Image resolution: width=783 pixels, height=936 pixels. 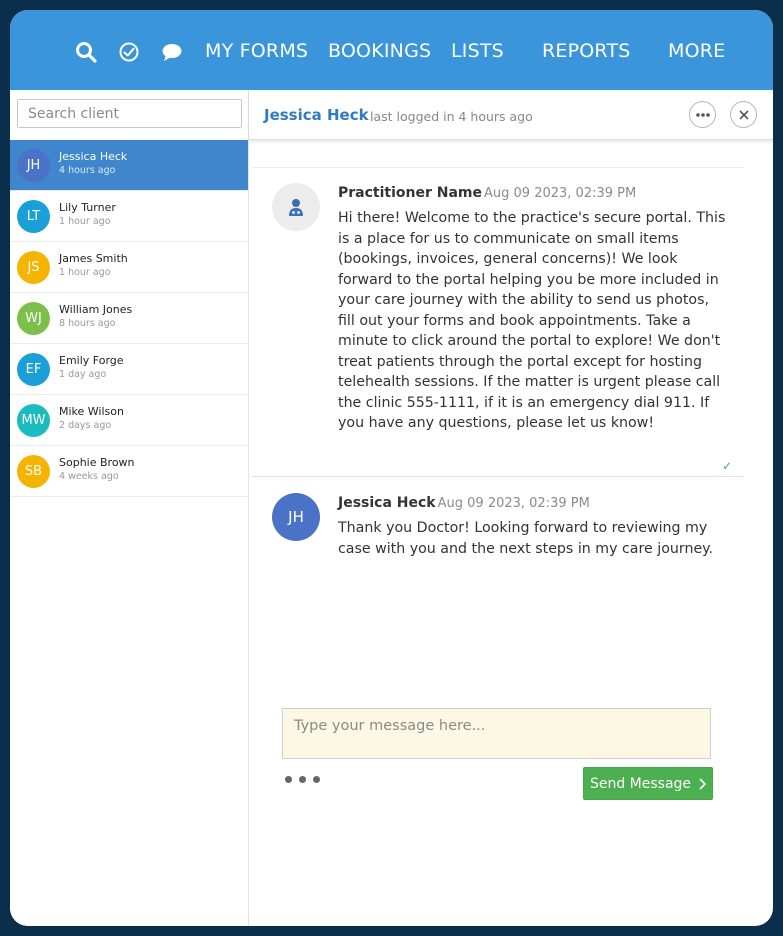 I want to click on more-options-button, so click(x=702, y=114).